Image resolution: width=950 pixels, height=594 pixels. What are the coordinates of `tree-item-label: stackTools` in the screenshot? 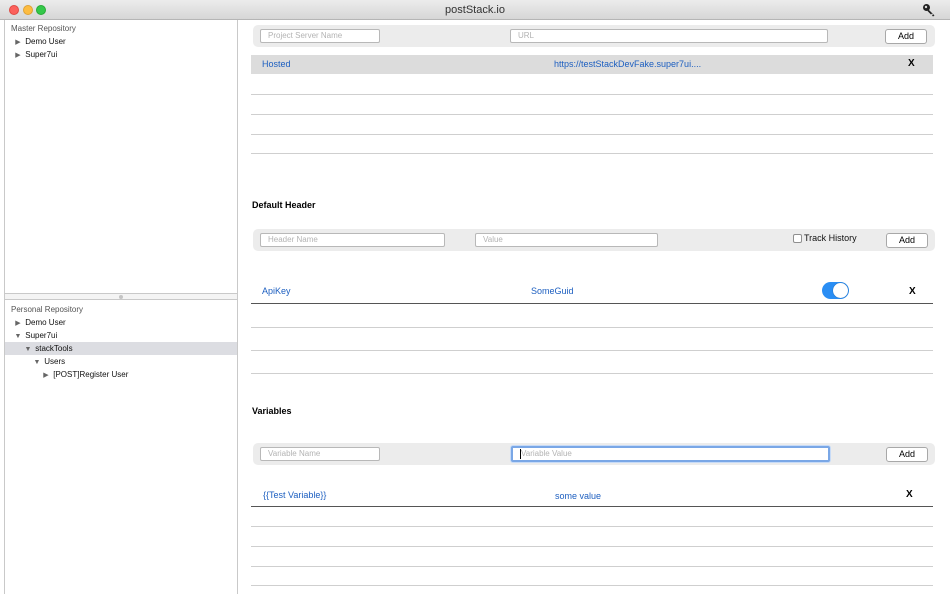 It's located at (54, 348).